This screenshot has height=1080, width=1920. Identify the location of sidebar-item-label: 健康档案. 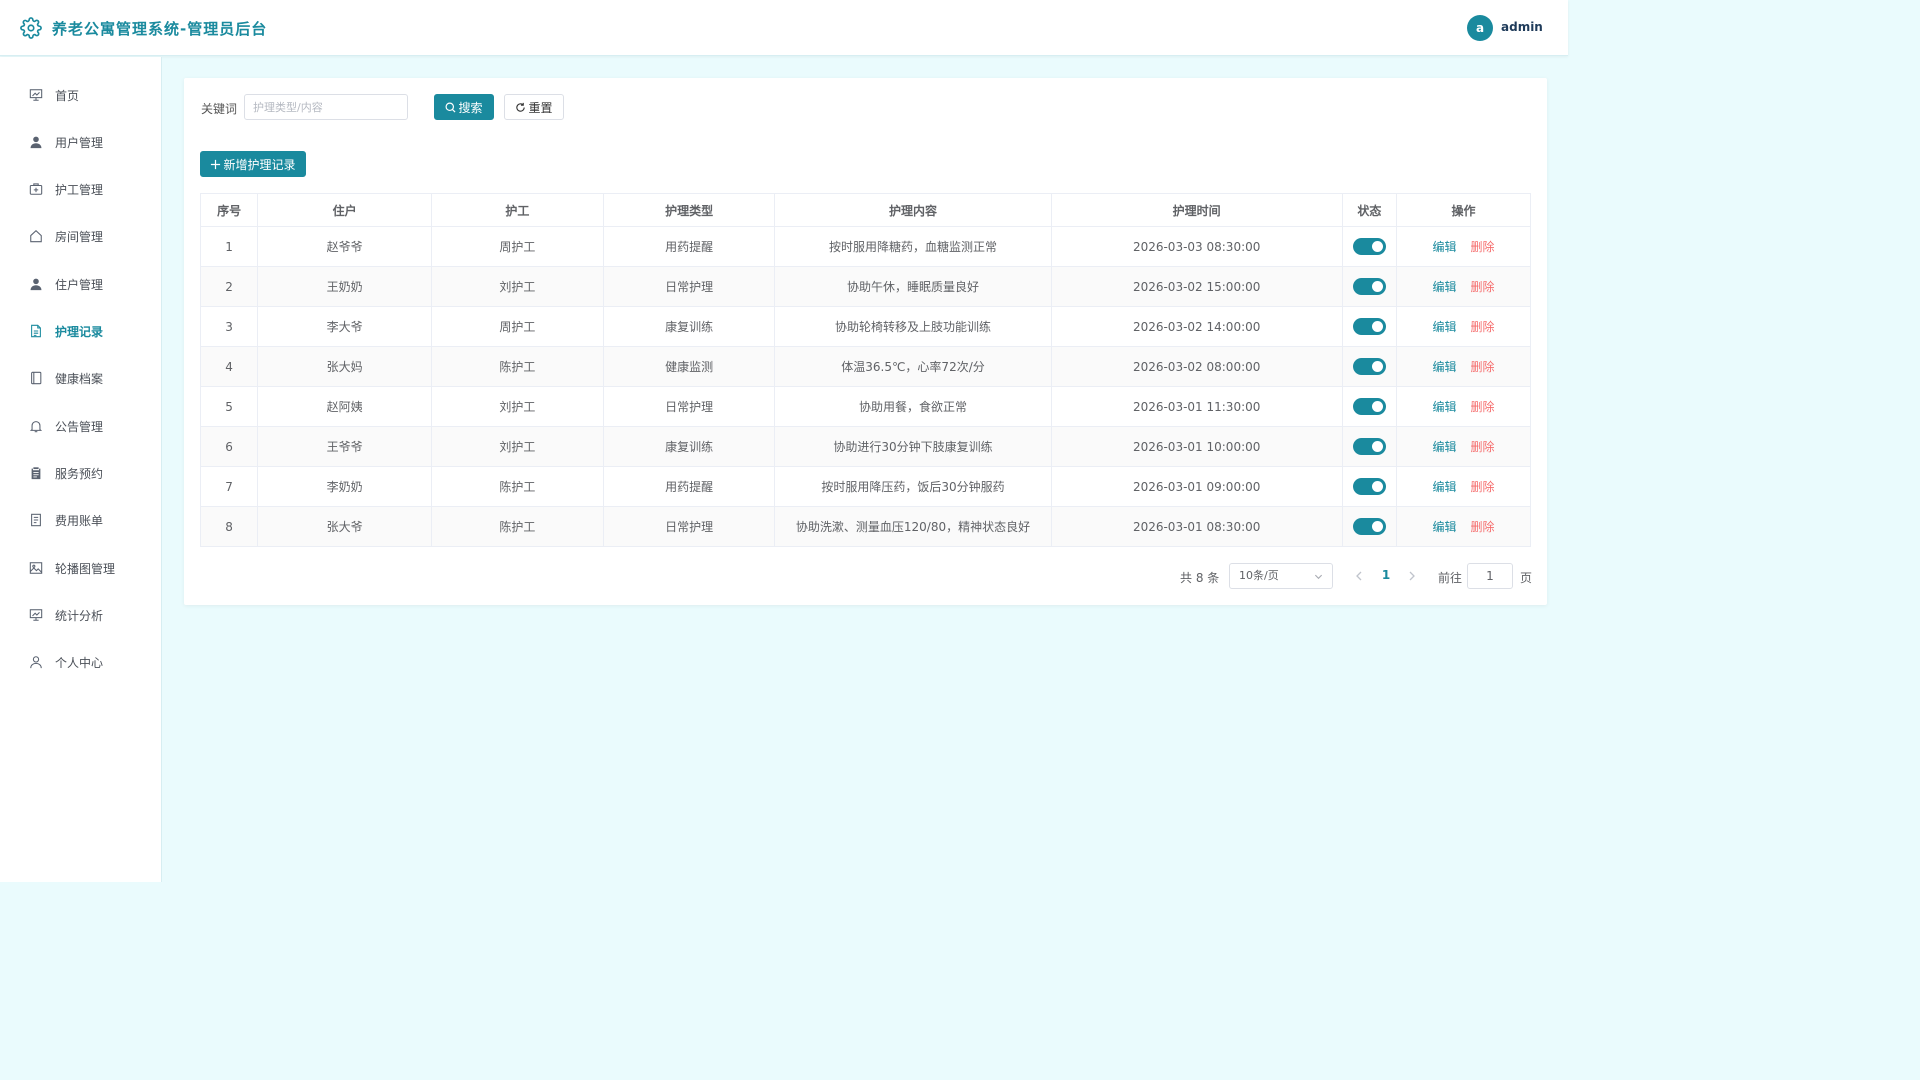
(79, 379).